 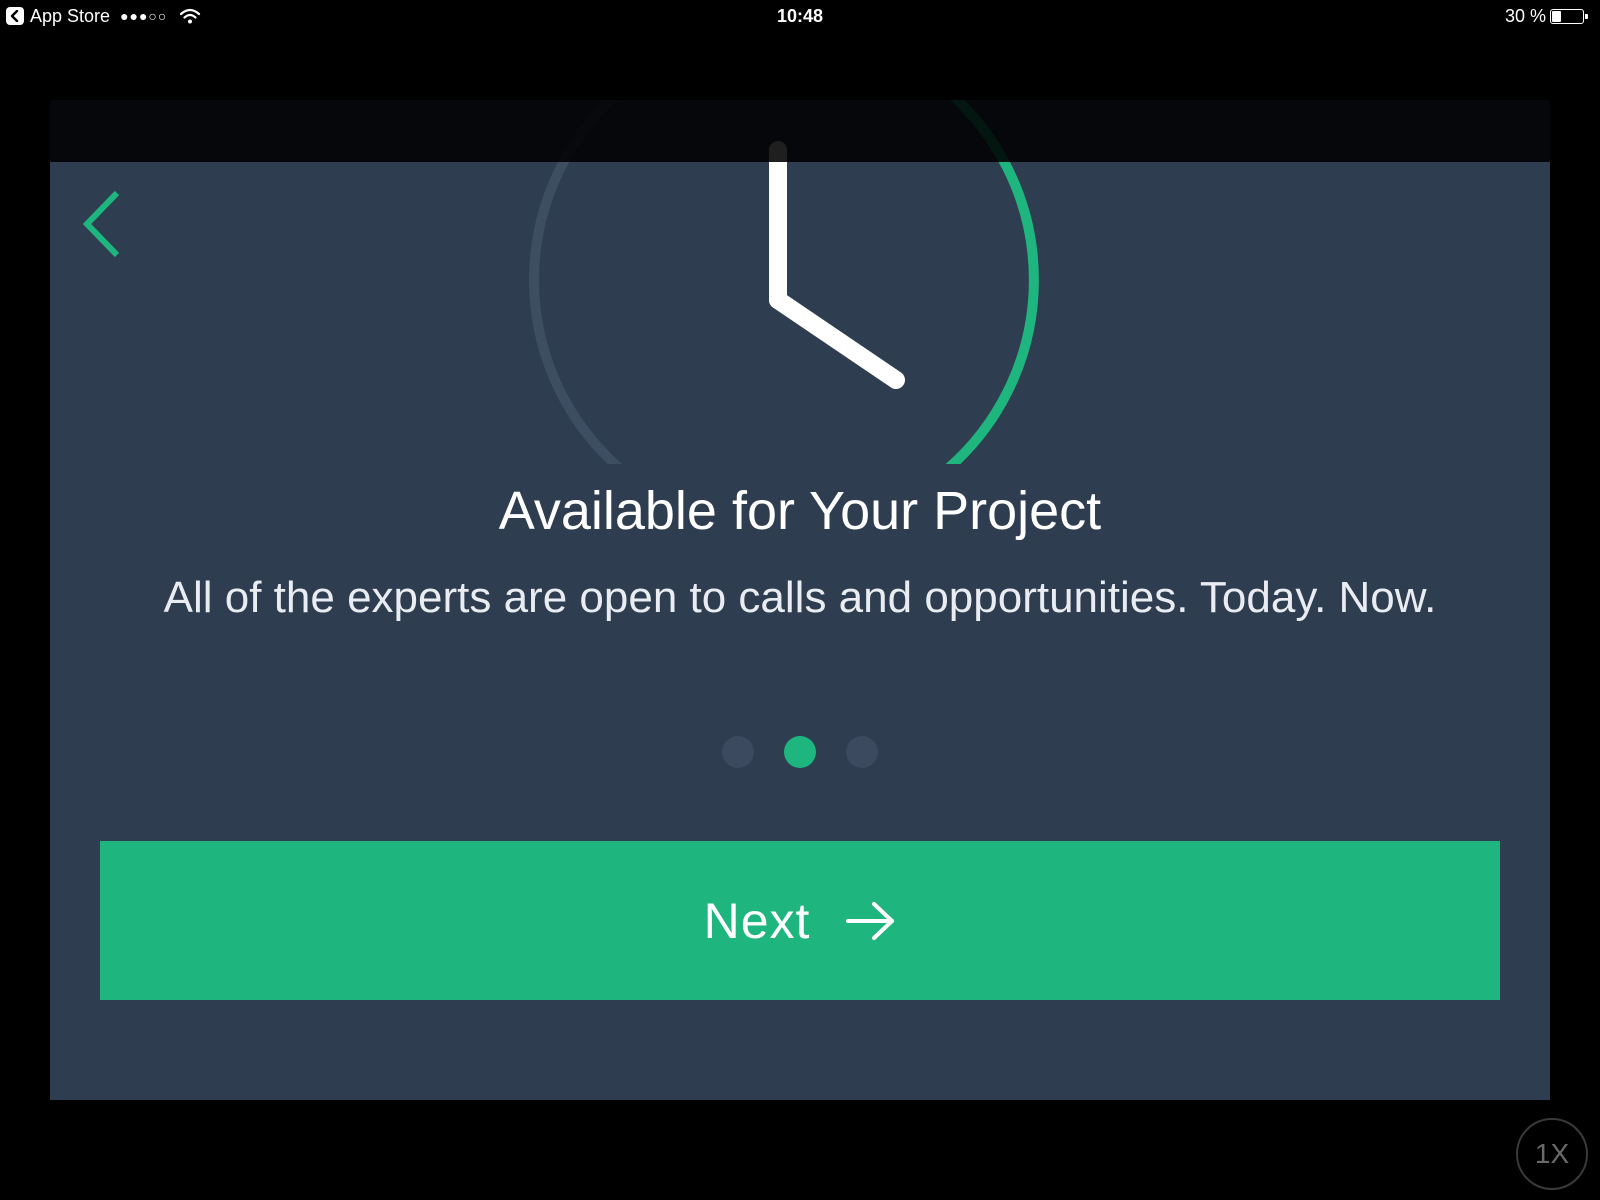 What do you see at coordinates (1586, 16) in the screenshot?
I see `battery-cap` at bounding box center [1586, 16].